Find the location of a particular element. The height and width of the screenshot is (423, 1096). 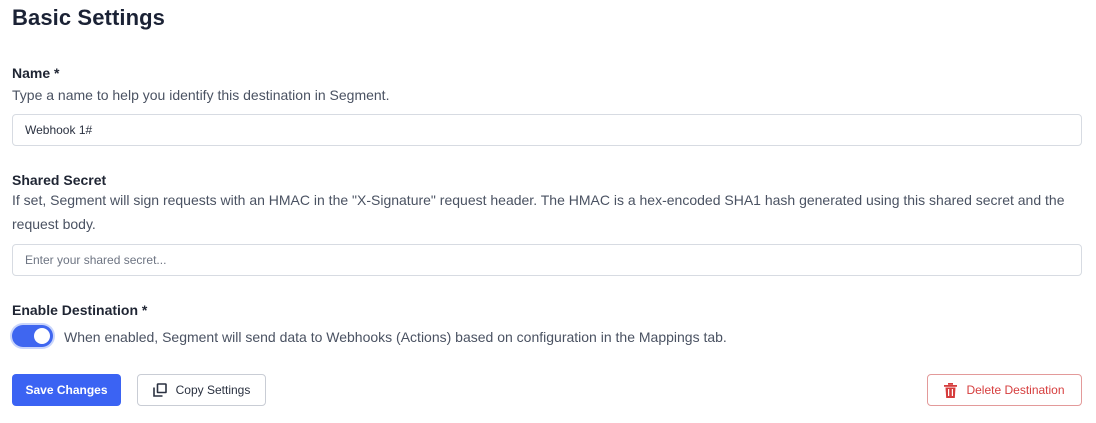

shared-secret-input is located at coordinates (547, 260).